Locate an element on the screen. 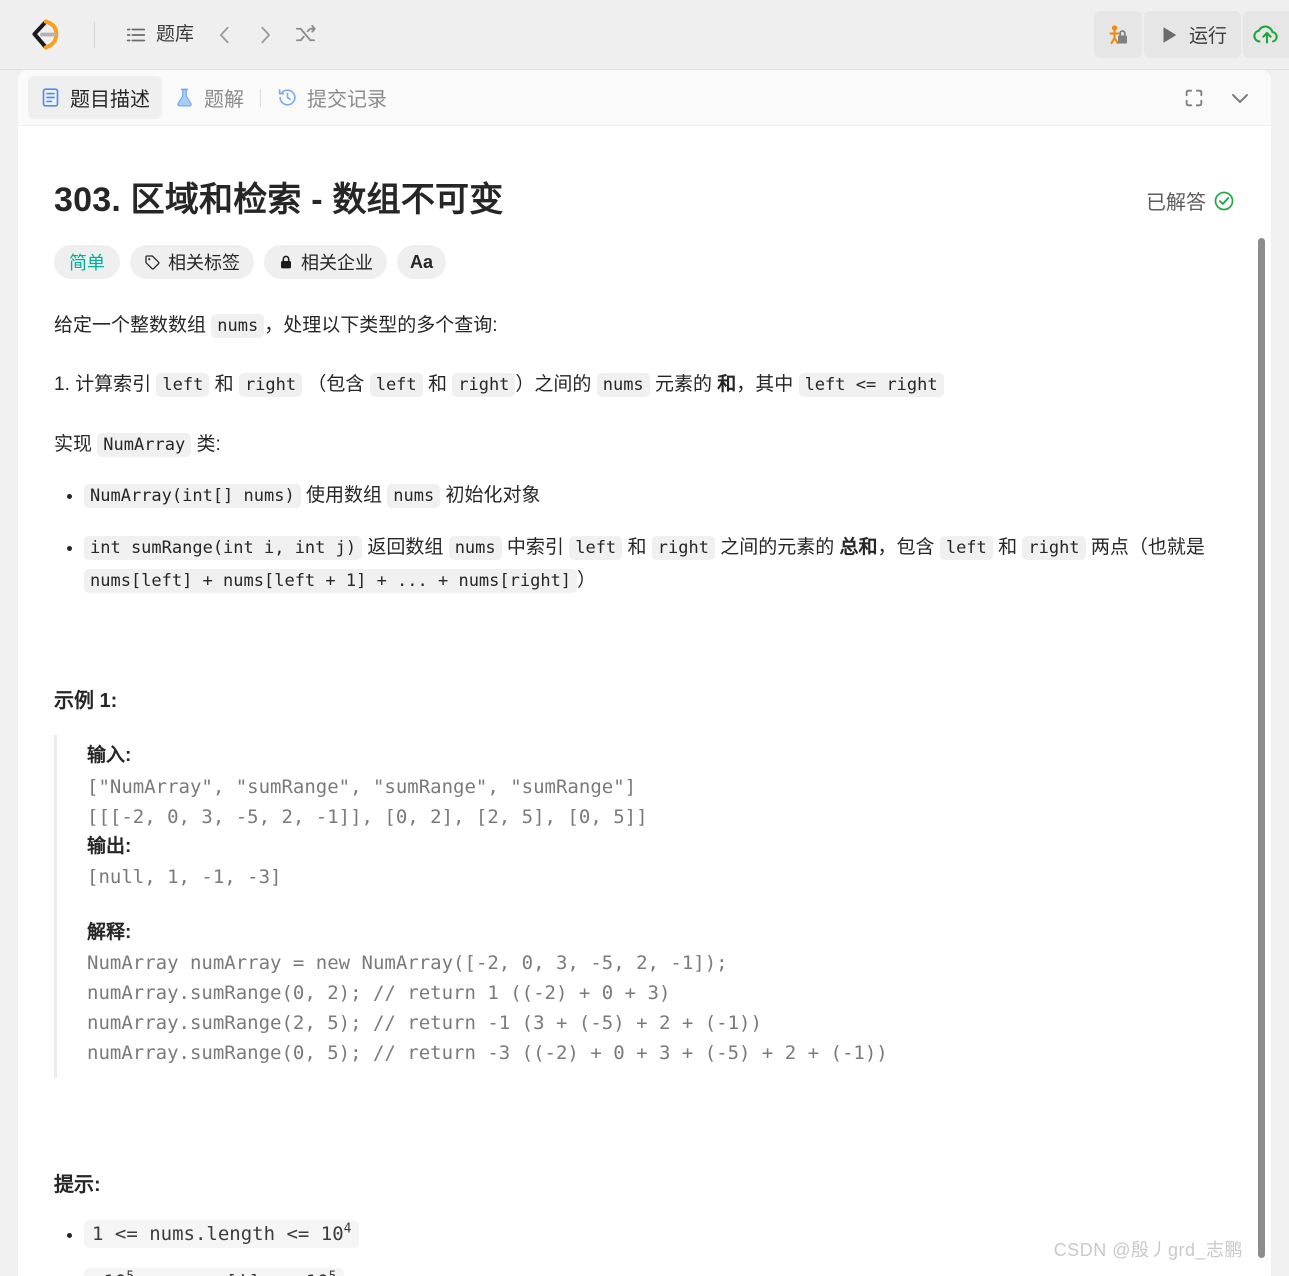  method1-t7: 两点（也就是 is located at coordinates (1147, 547).